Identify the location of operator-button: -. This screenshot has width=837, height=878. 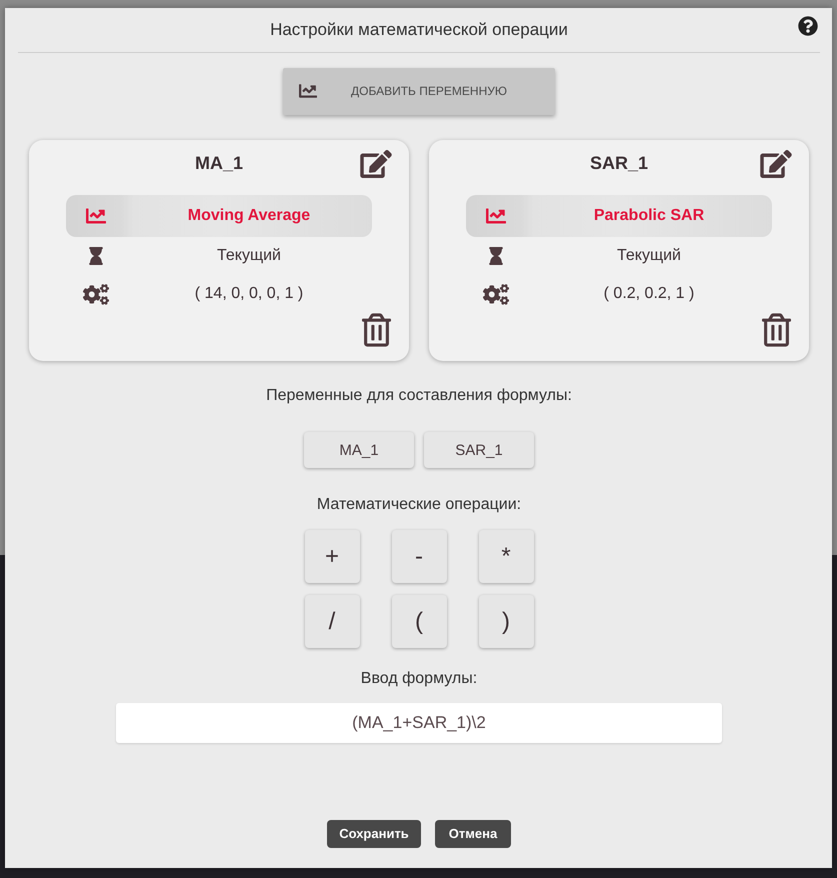
(419, 557).